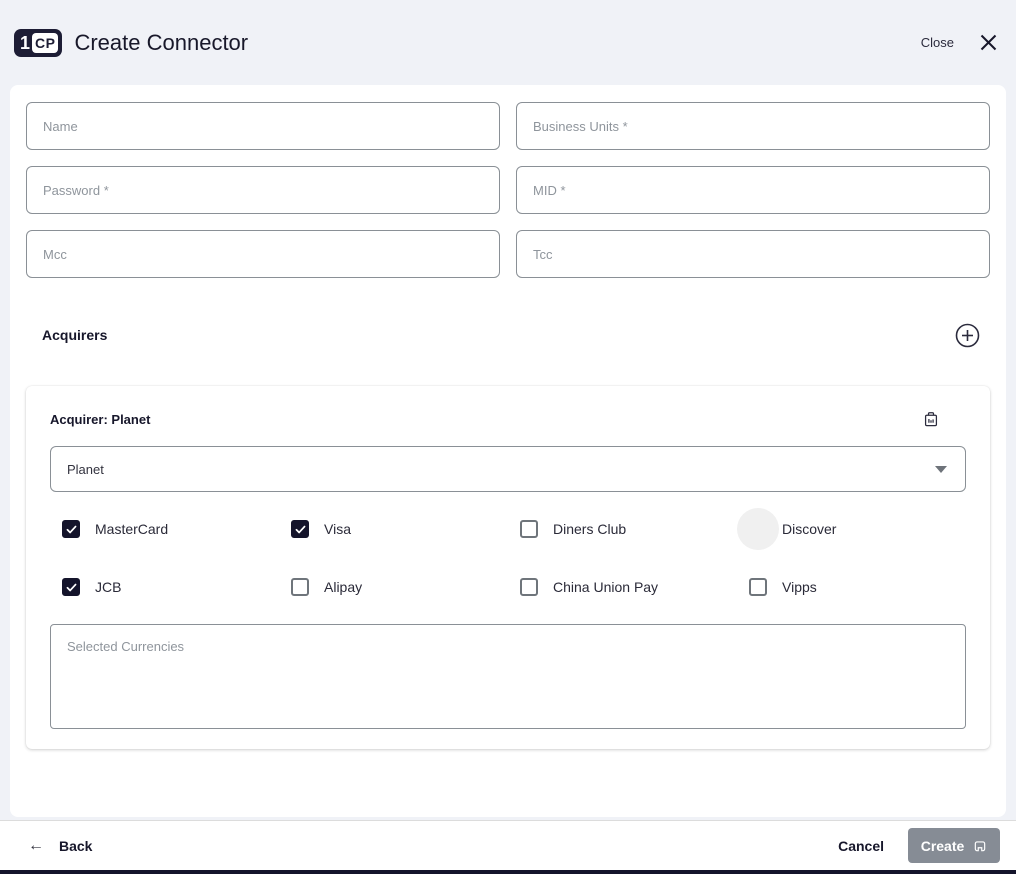 The height and width of the screenshot is (874, 1016). I want to click on logo-cp-text: CP, so click(45, 42).